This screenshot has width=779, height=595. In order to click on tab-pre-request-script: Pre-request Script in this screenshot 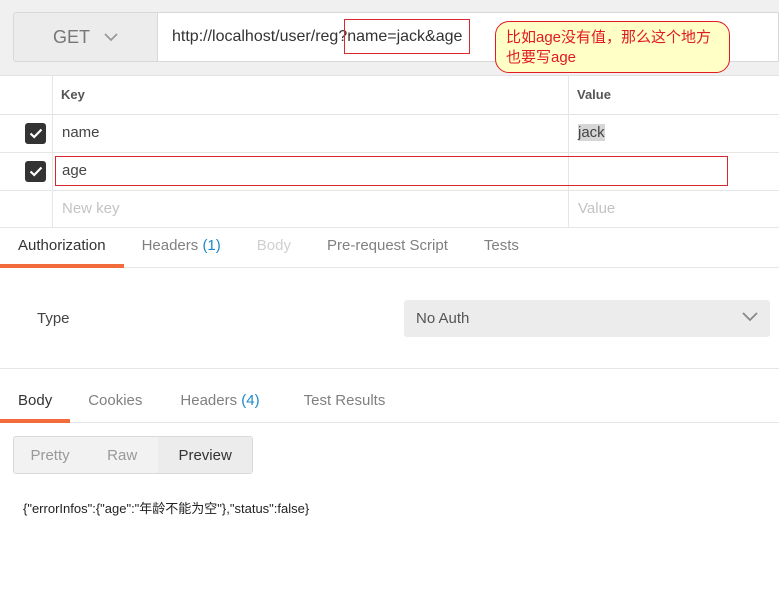, I will do `click(387, 247)`.